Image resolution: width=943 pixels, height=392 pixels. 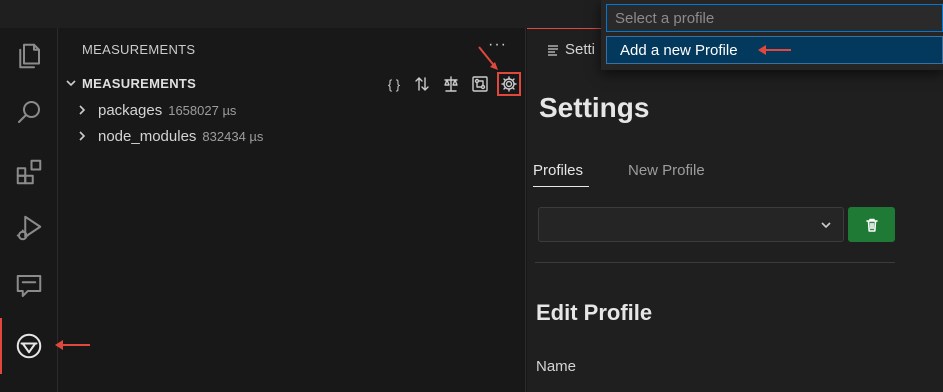 What do you see at coordinates (292, 83) in the screenshot?
I see `section-header: MEASUREMENTS { }` at bounding box center [292, 83].